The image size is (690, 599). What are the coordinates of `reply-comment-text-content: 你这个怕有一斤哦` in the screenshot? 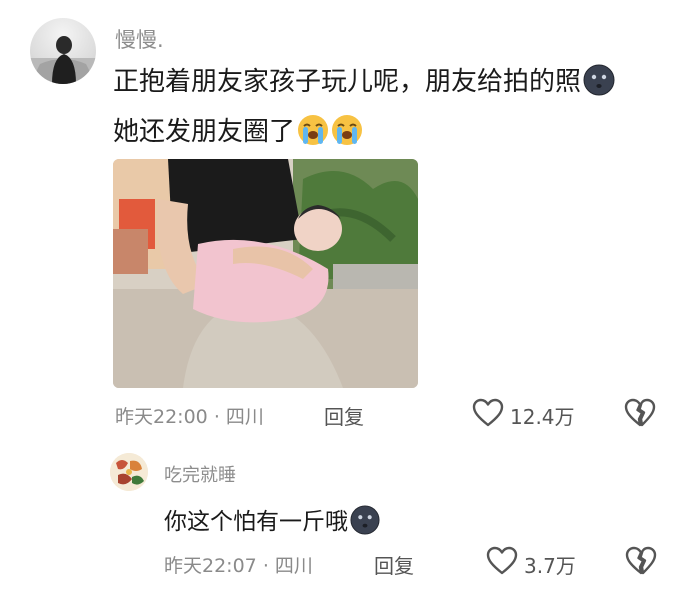 It's located at (256, 522).